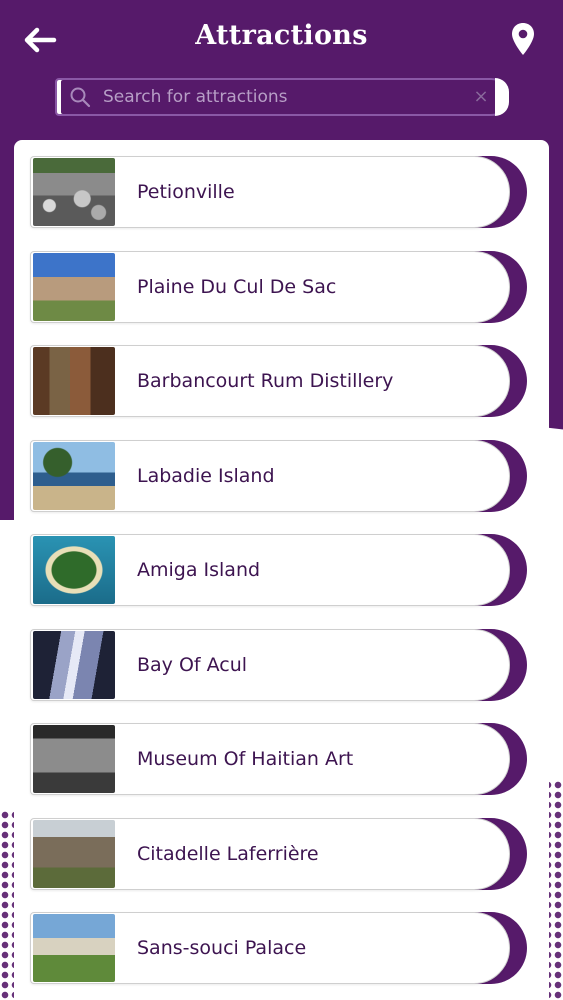  What do you see at coordinates (74, 948) in the screenshot?
I see `sans-souci-palace-photo` at bounding box center [74, 948].